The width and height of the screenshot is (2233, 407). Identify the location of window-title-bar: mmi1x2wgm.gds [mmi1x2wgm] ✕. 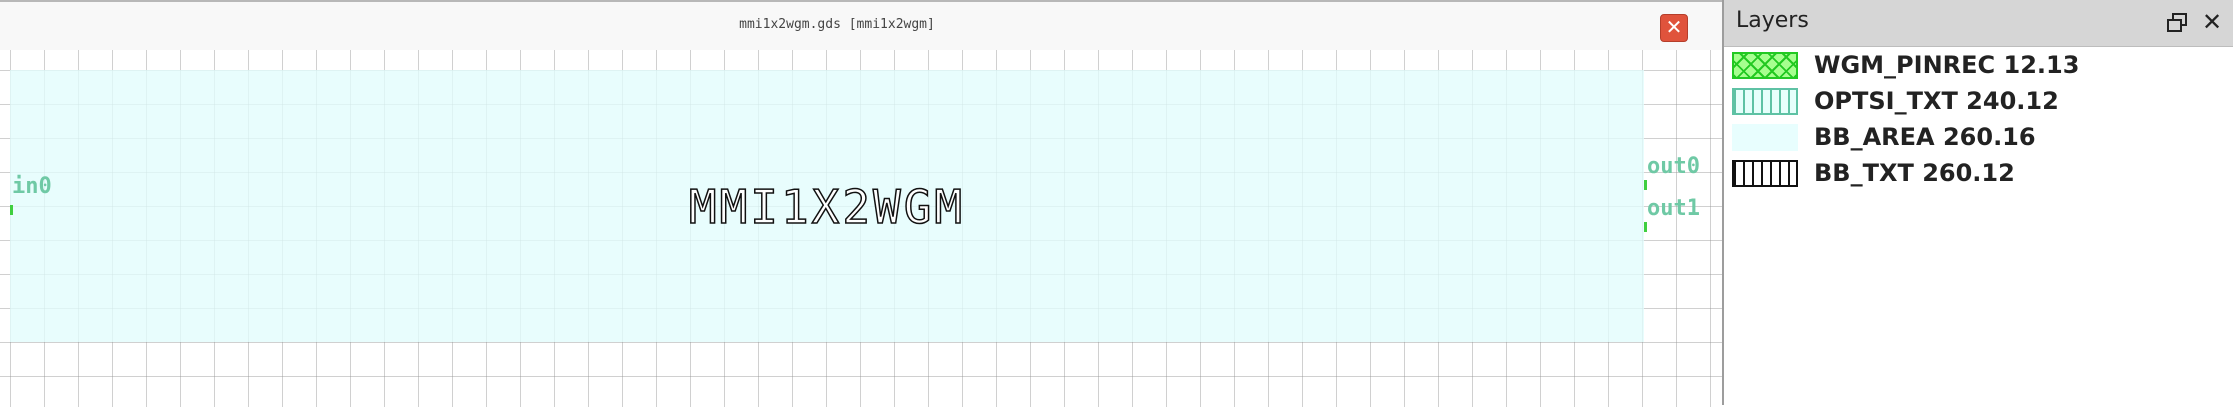
(861, 26).